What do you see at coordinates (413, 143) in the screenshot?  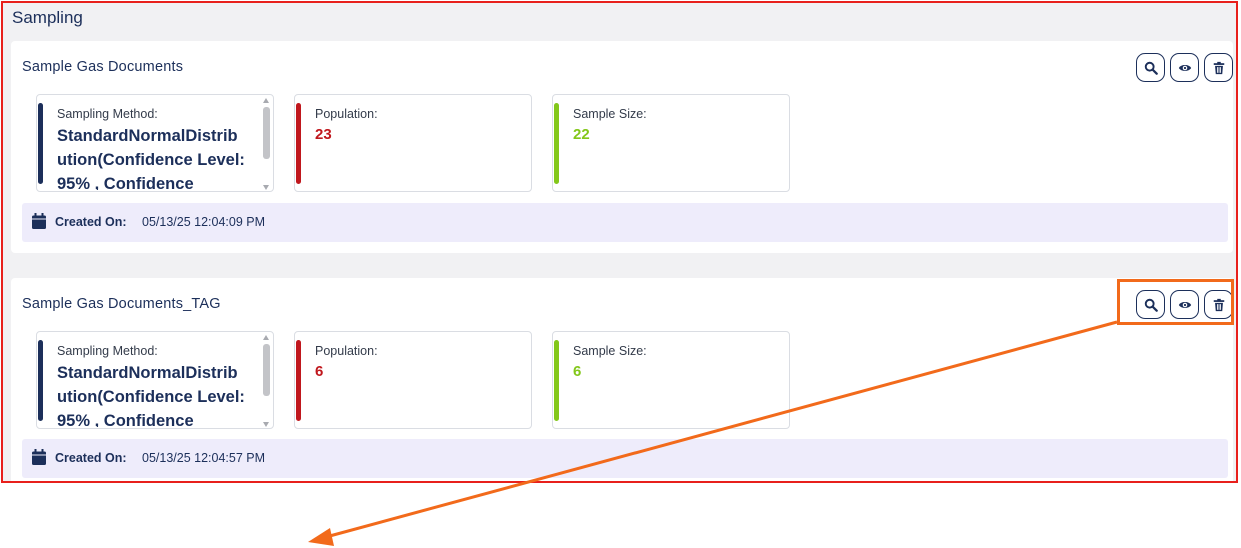 I see `population-tile: Population: 23` at bounding box center [413, 143].